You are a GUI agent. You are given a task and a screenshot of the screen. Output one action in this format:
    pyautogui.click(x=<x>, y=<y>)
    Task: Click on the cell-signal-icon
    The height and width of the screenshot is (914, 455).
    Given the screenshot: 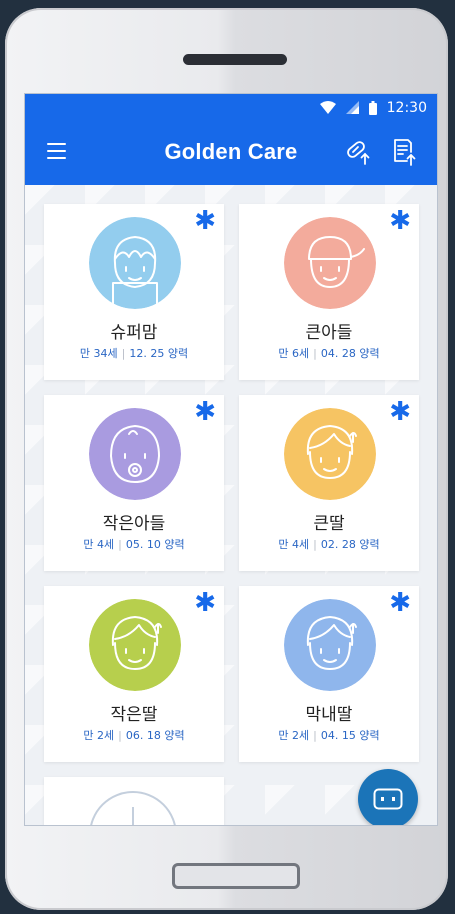 What is the action you would take?
    pyautogui.click(x=352, y=107)
    